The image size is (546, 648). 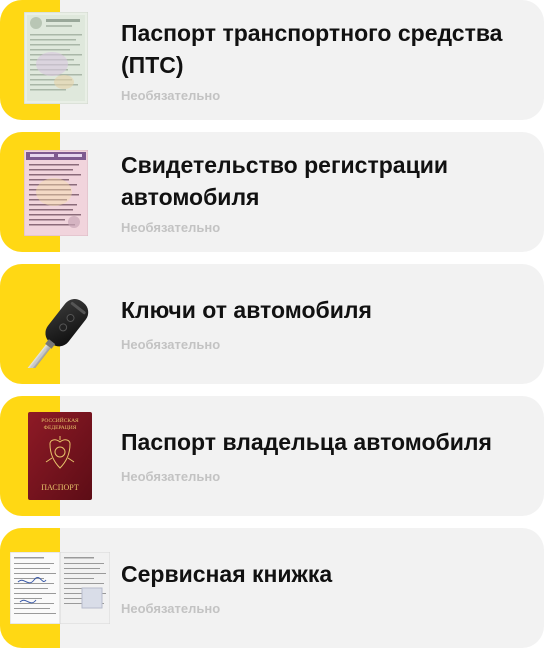 I want to click on passport-cover-label: ПАСПОРТ, so click(x=60, y=487).